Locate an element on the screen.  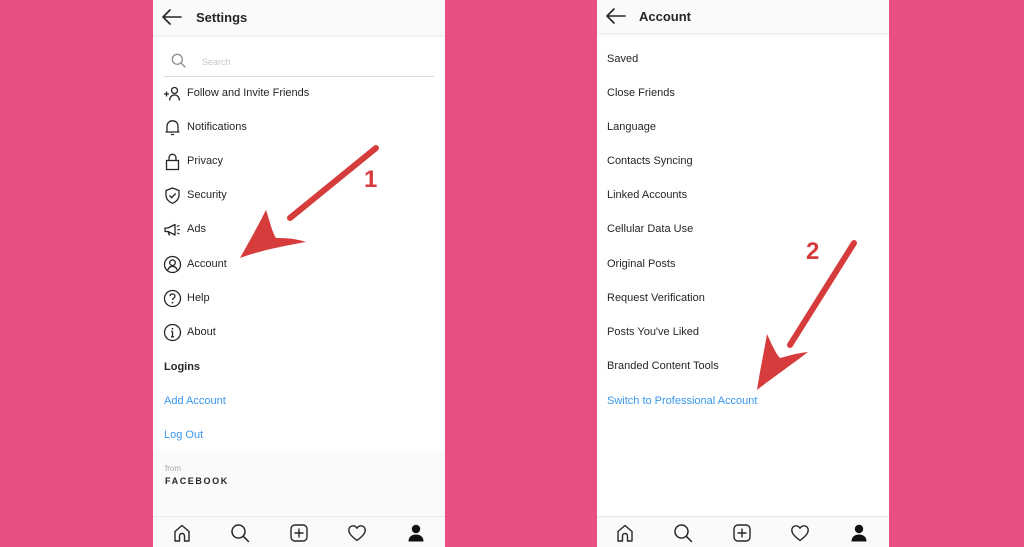
switch-to-professional-link: Switch to Professional Account is located at coordinates (682, 401).